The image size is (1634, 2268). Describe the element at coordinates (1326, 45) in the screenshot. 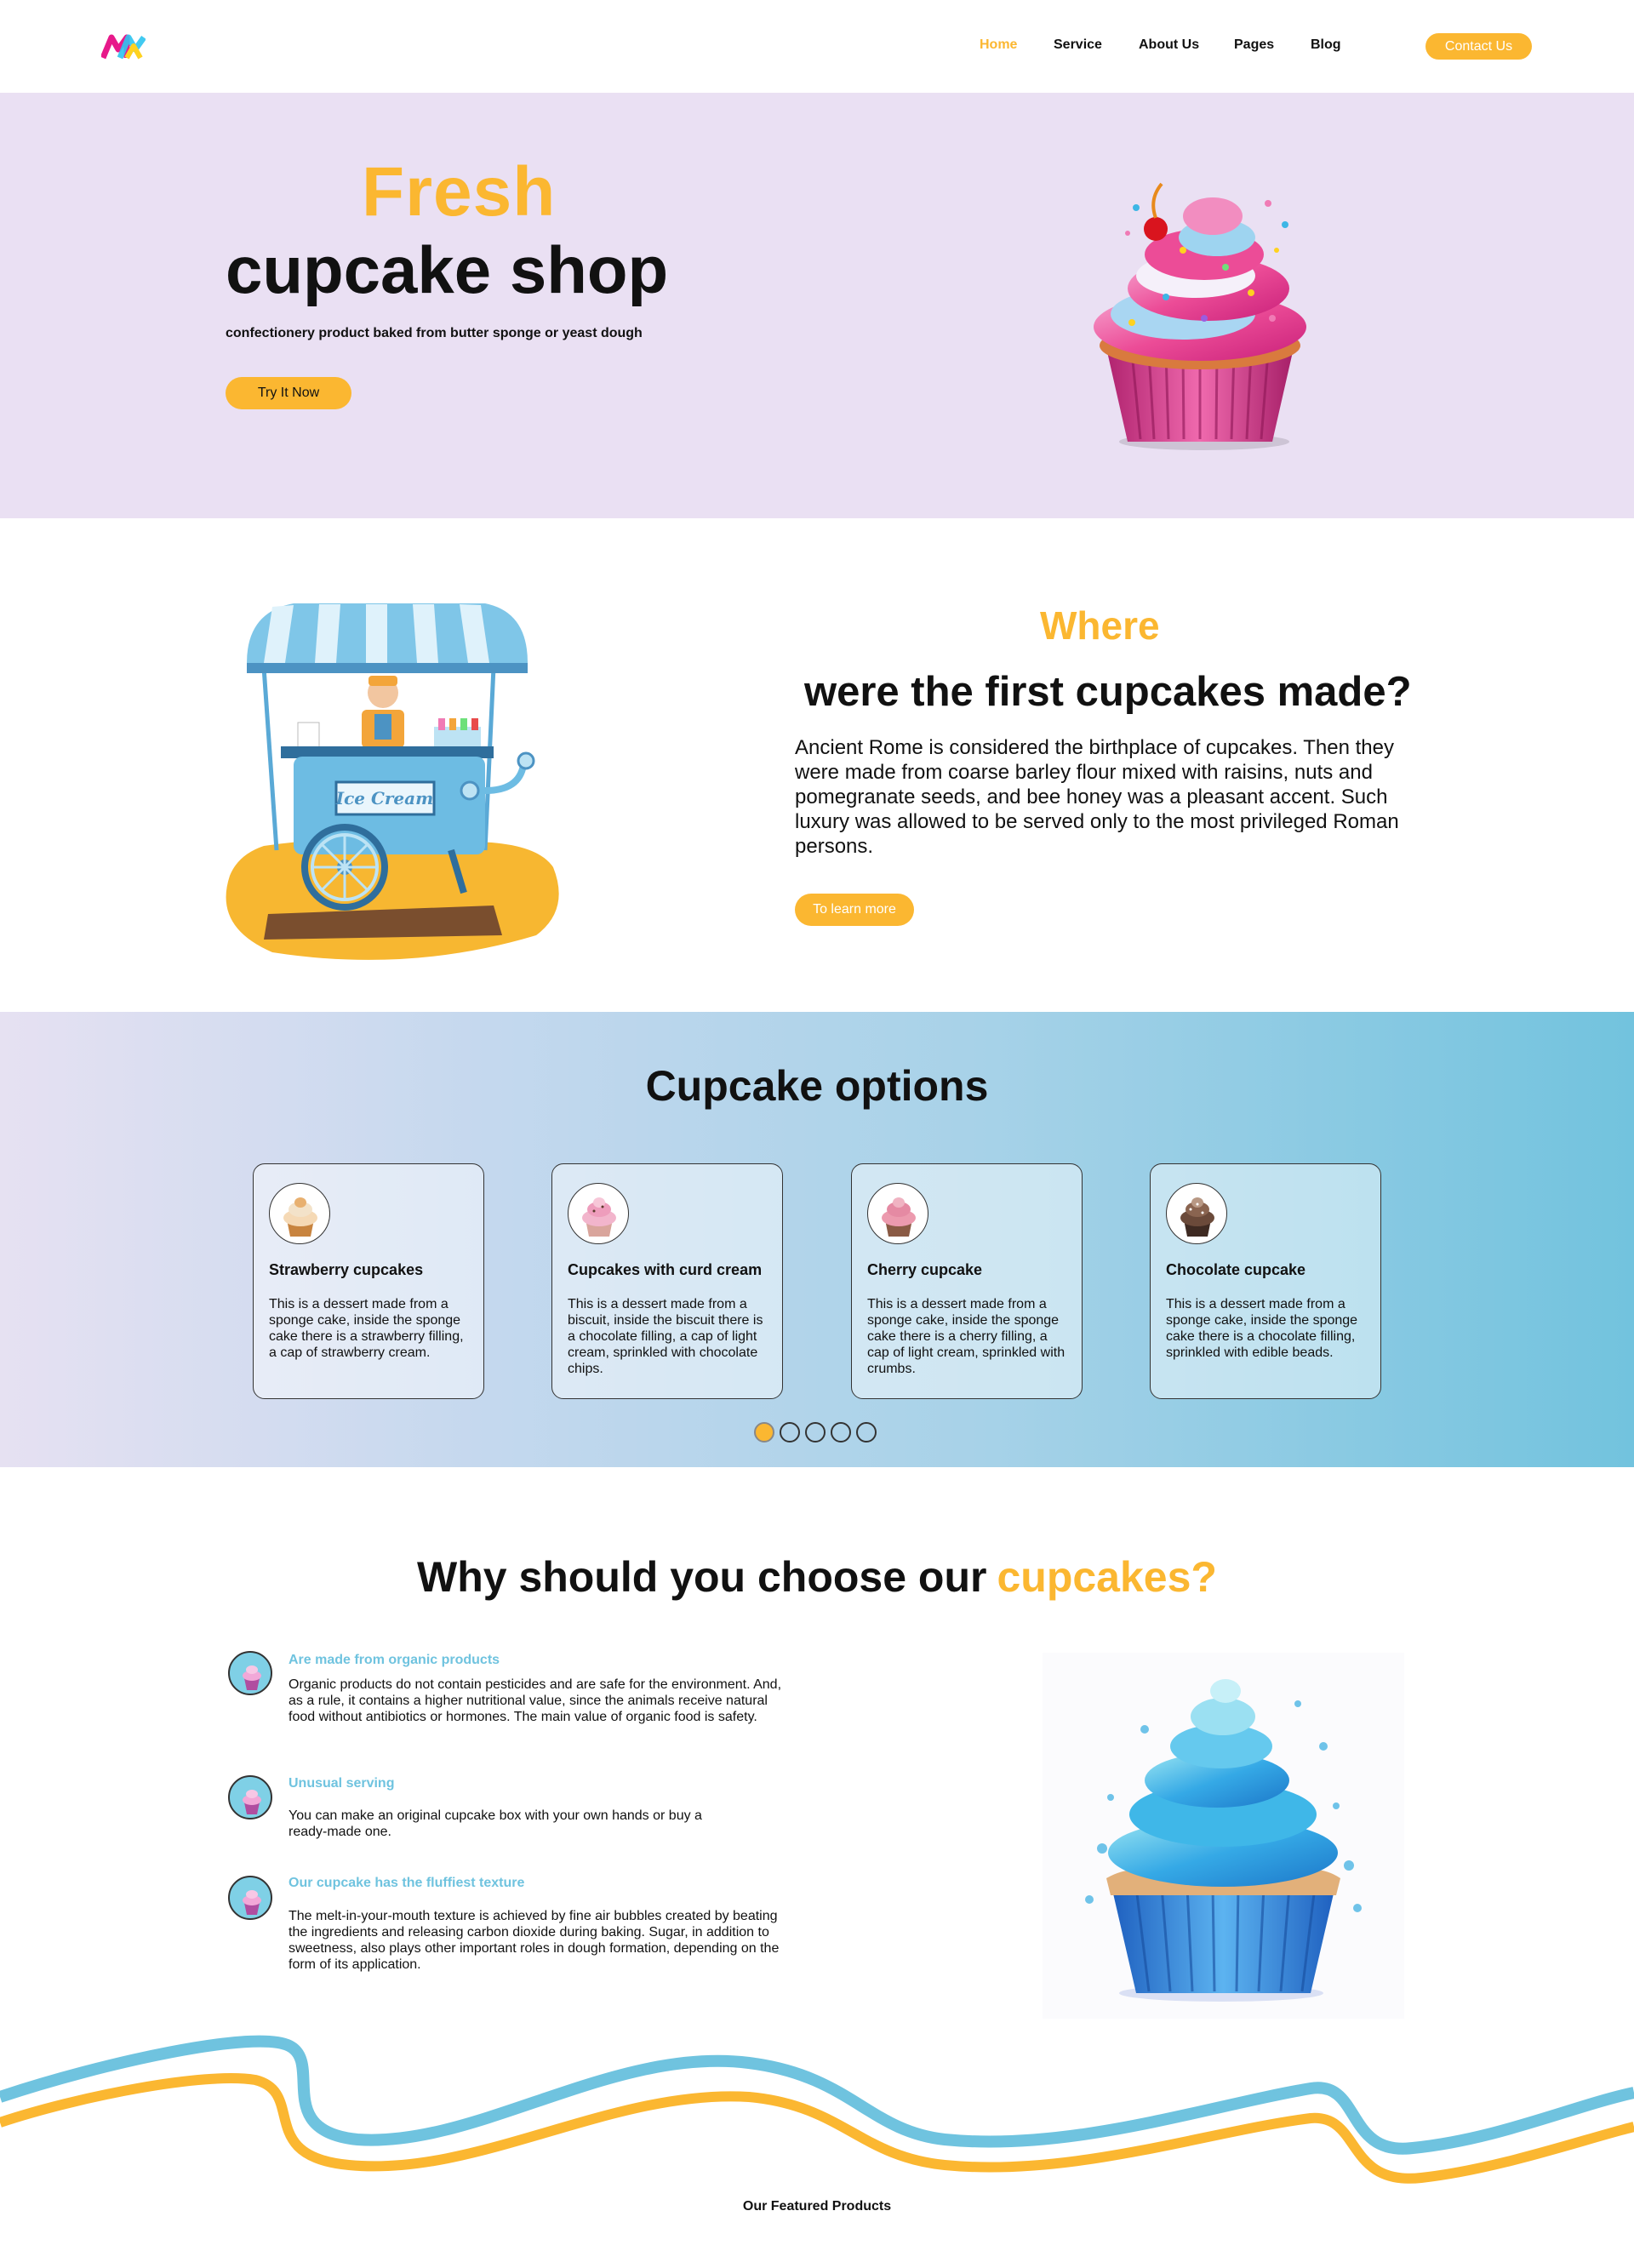

I see `nav-blog: Blog` at that location.